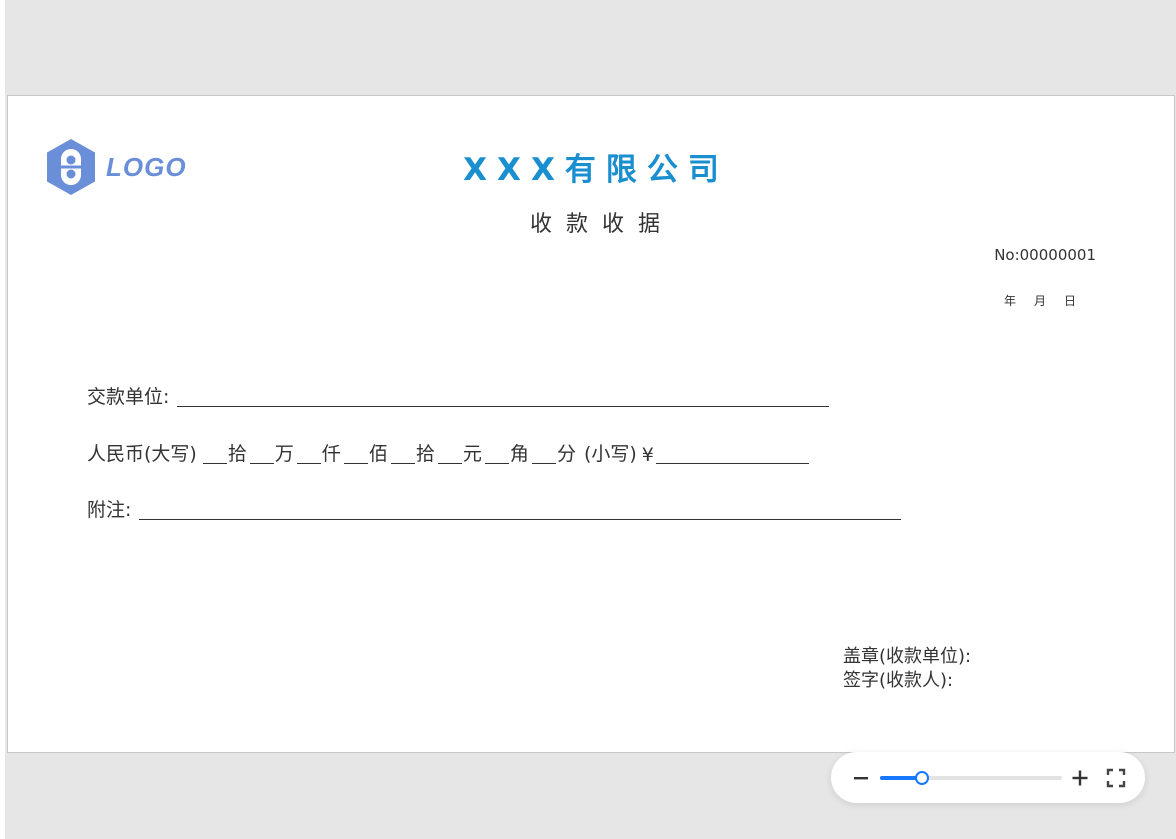  I want to click on unit-label: 佰, so click(378, 454).